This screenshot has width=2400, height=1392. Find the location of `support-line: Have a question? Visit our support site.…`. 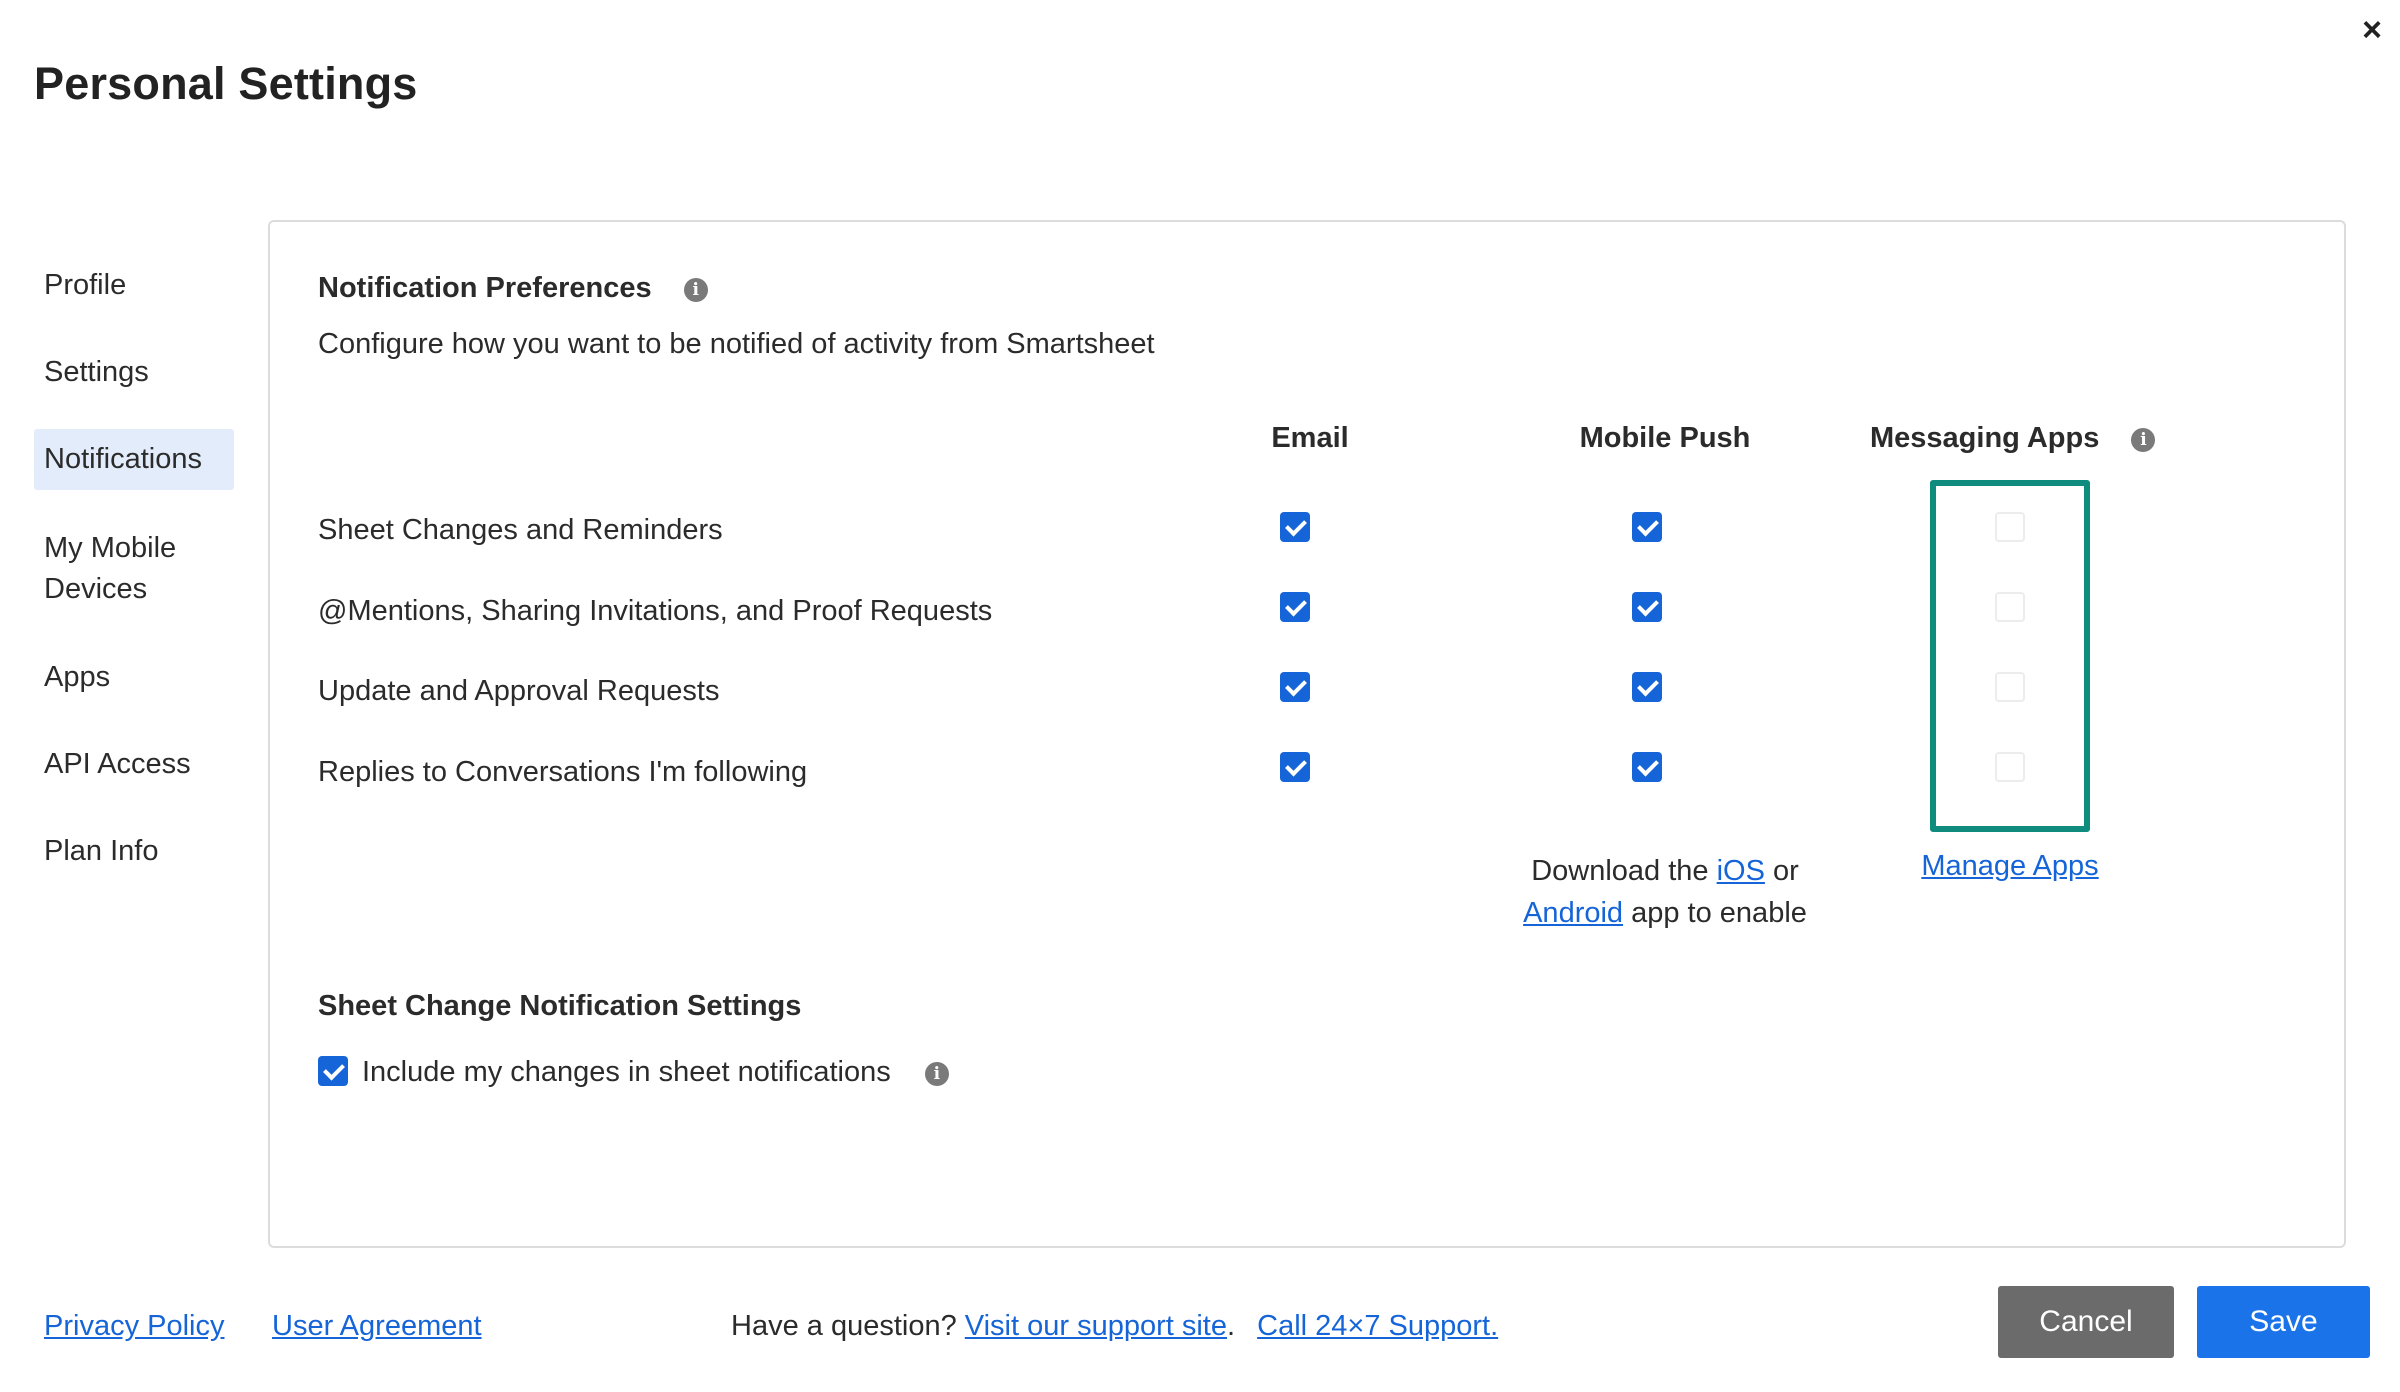

support-line: Have a question? Visit our support site.… is located at coordinates (1114, 1326).